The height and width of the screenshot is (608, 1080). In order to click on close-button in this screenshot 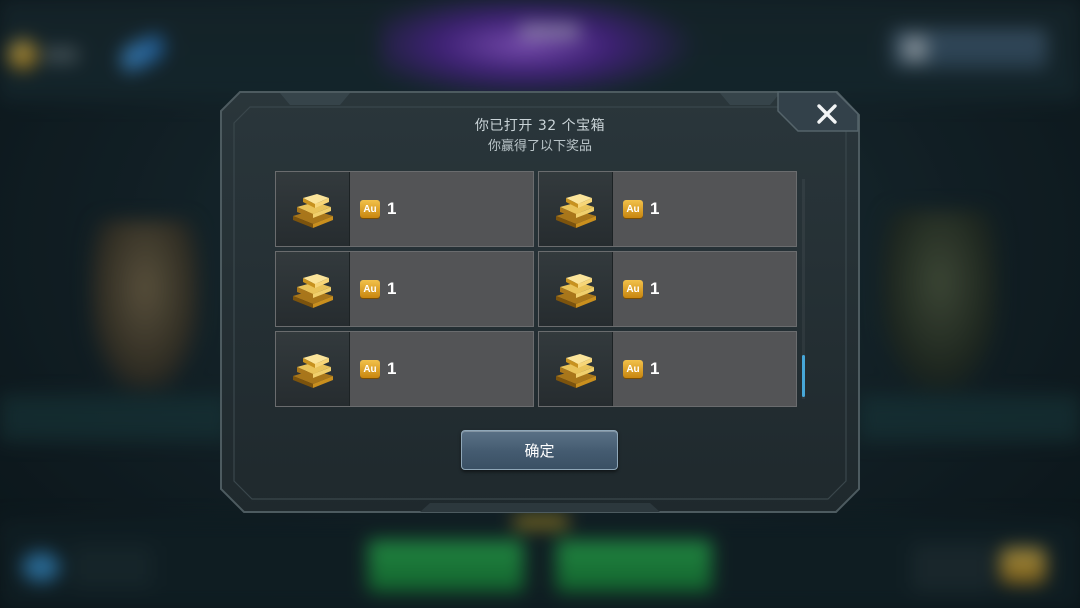, I will do `click(827, 114)`.